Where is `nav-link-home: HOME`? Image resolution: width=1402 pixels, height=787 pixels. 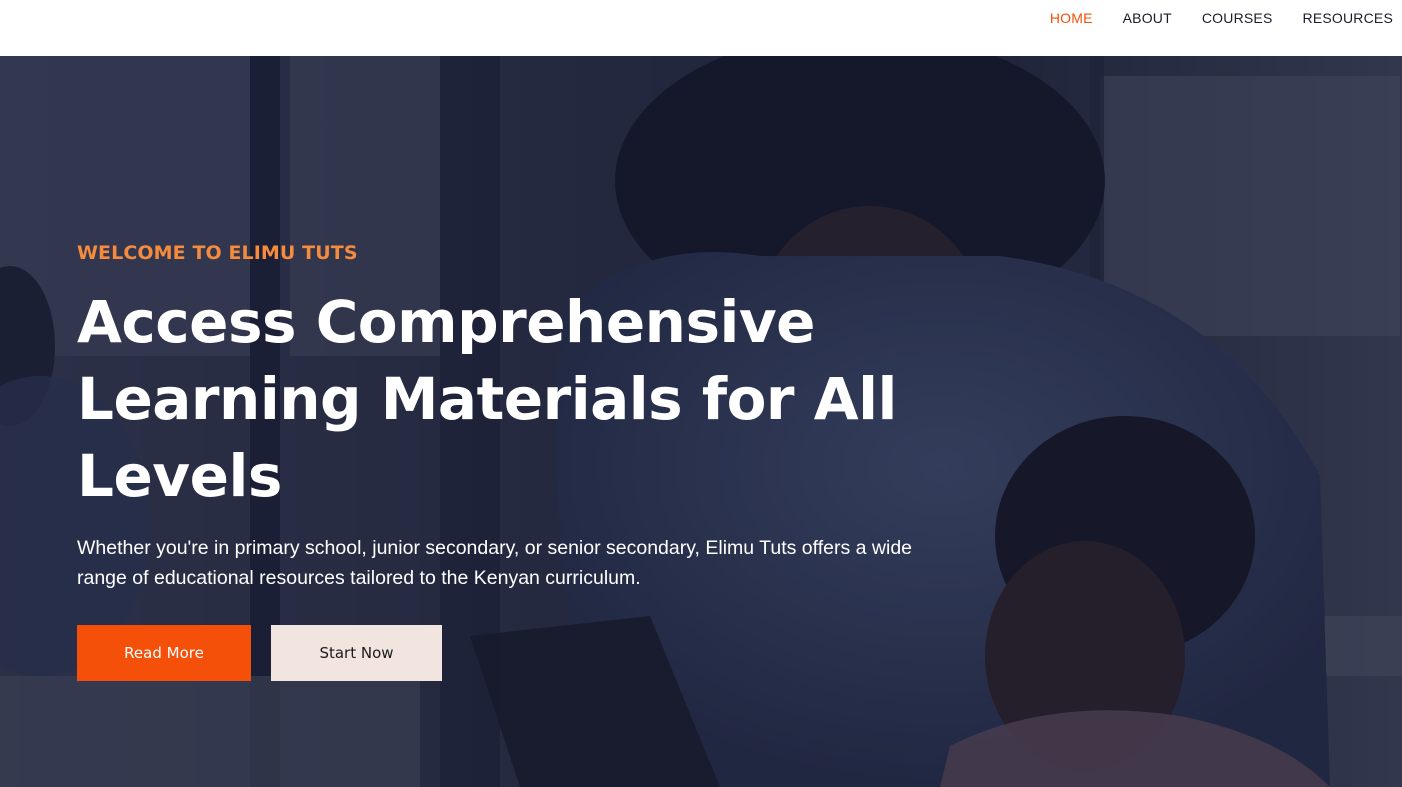 nav-link-home: HOME is located at coordinates (1071, 18).